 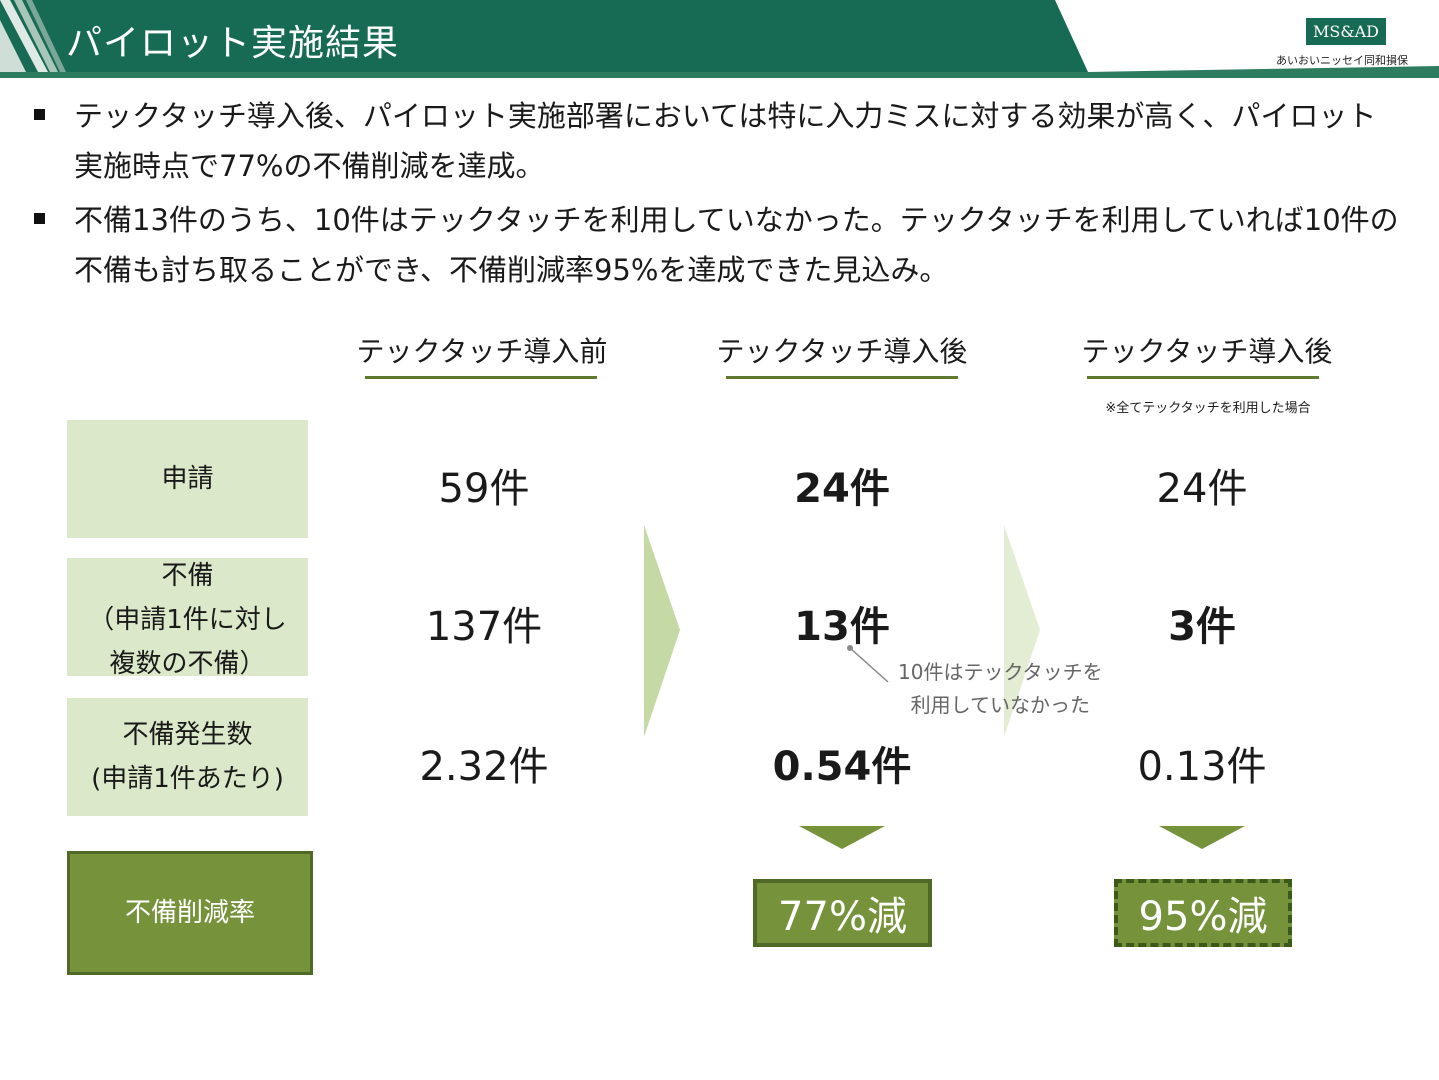 I want to click on value-full-rate: 0.13件, so click(x=1202, y=767).